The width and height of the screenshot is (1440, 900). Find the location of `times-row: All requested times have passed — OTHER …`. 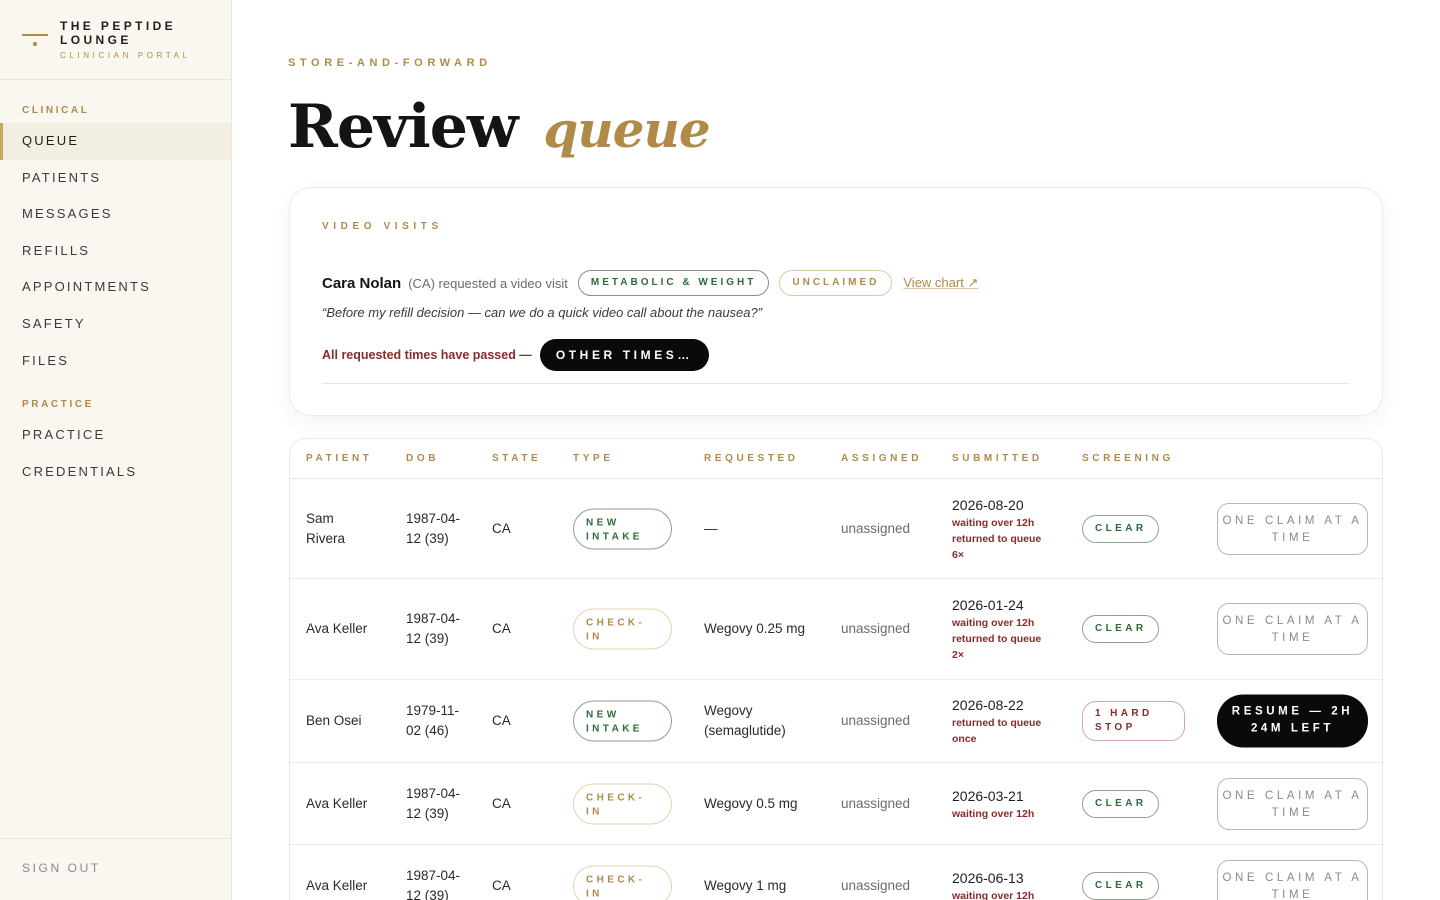

times-row: All requested times have passed — OTHER … is located at coordinates (516, 355).